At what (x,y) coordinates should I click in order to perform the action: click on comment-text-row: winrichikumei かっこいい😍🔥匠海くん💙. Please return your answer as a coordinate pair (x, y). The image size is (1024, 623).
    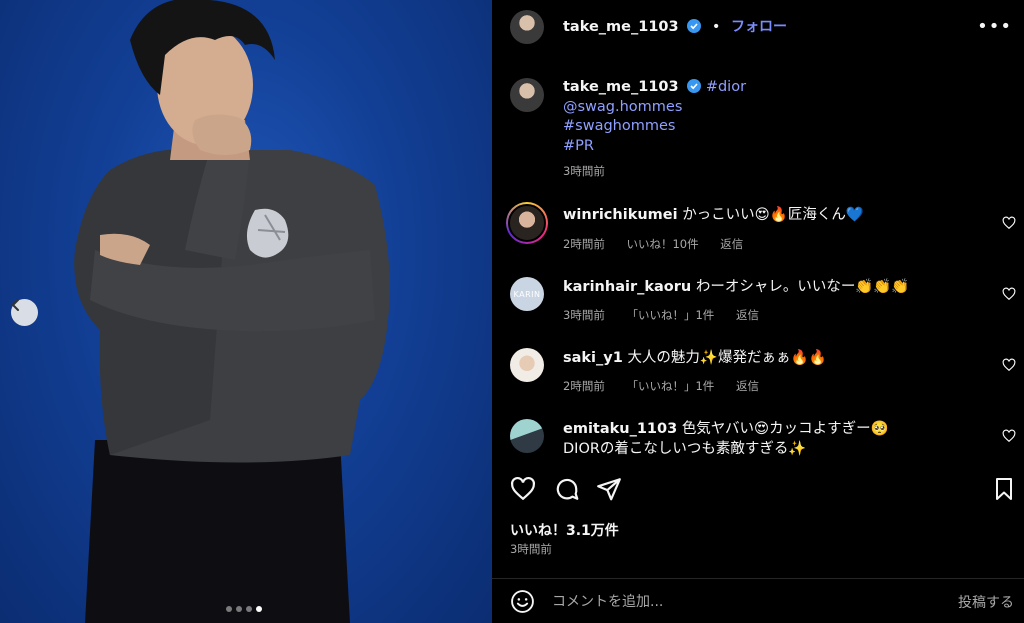
    Looking at the image, I should click on (713, 215).